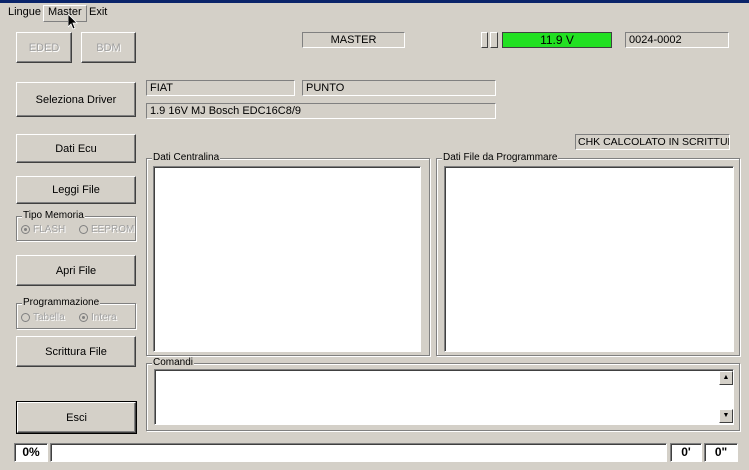 This screenshot has width=749, height=470. I want to click on brand-label: FIAT, so click(220, 88).